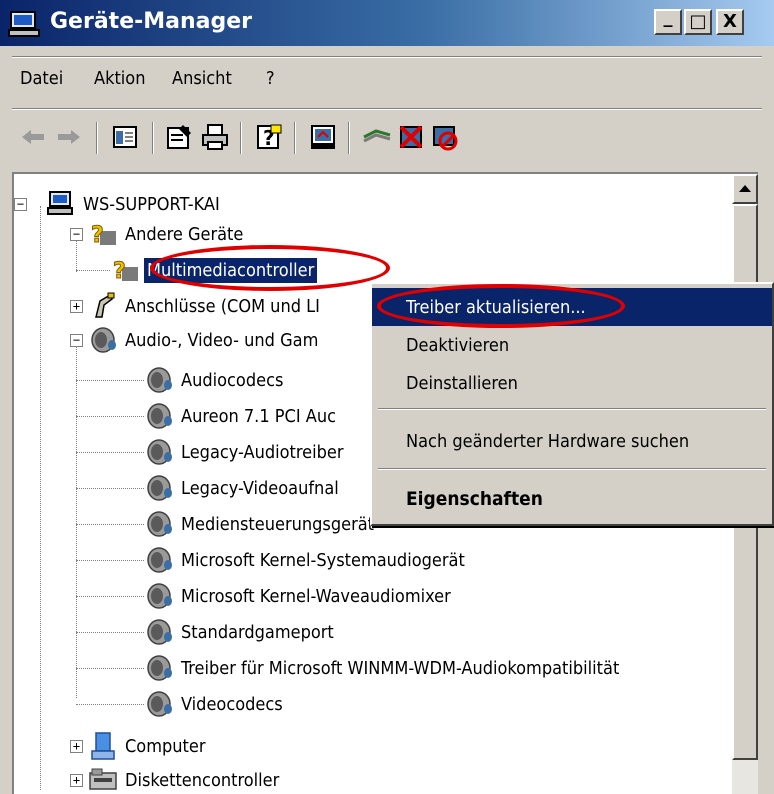 Image resolution: width=774 pixels, height=794 pixels. I want to click on back-arrow-icon, so click(33, 137).